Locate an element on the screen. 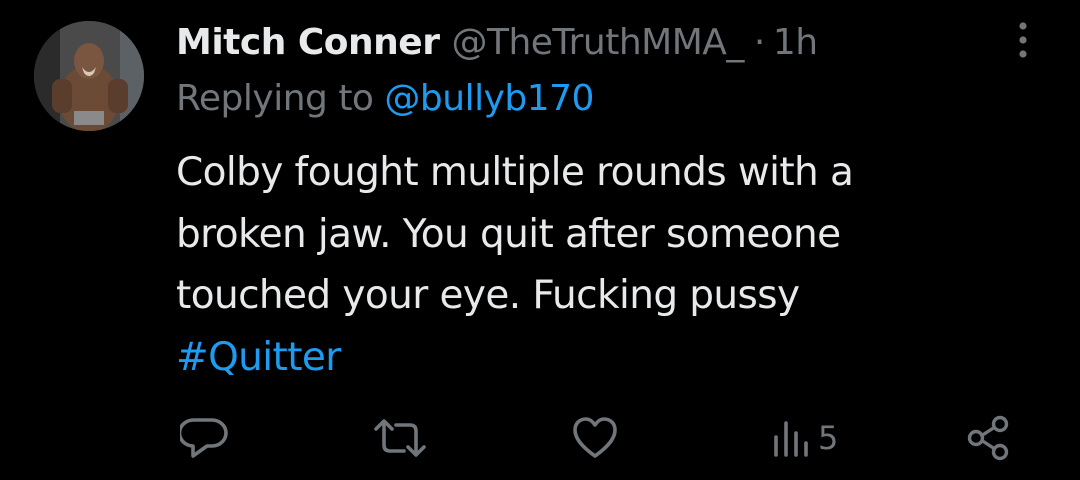  share-icon is located at coordinates (988, 438).